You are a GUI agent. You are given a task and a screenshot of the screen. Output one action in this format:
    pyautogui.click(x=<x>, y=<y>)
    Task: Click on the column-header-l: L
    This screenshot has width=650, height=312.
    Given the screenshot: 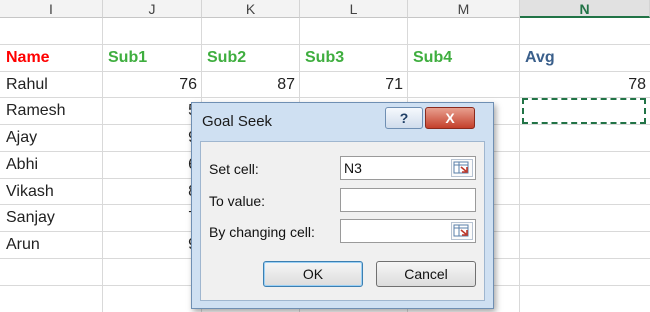 What is the action you would take?
    pyautogui.click(x=354, y=9)
    